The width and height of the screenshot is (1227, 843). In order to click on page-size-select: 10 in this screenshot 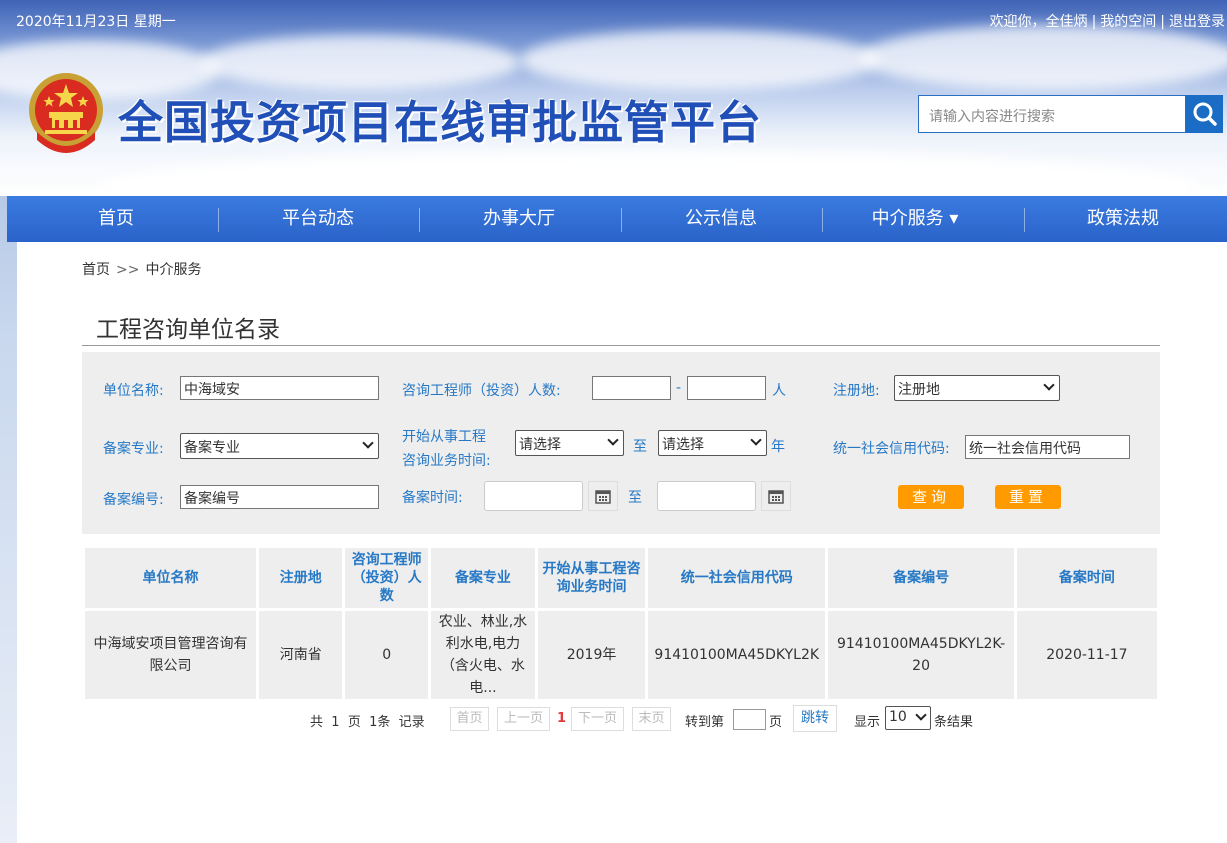, I will do `click(908, 718)`.